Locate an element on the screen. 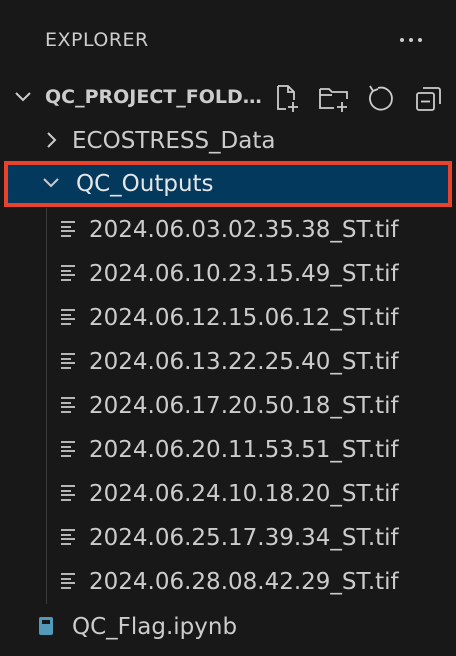 The image size is (456, 656). file-row: 2024.06.20.11.53.51_ST.tif is located at coordinates (228, 449).